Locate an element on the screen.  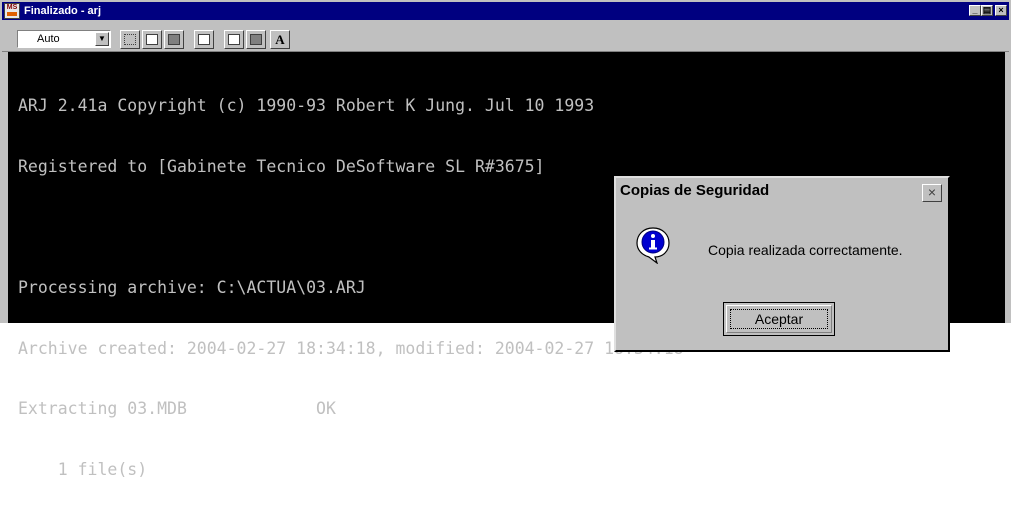
copy-button is located at coordinates (152, 39).